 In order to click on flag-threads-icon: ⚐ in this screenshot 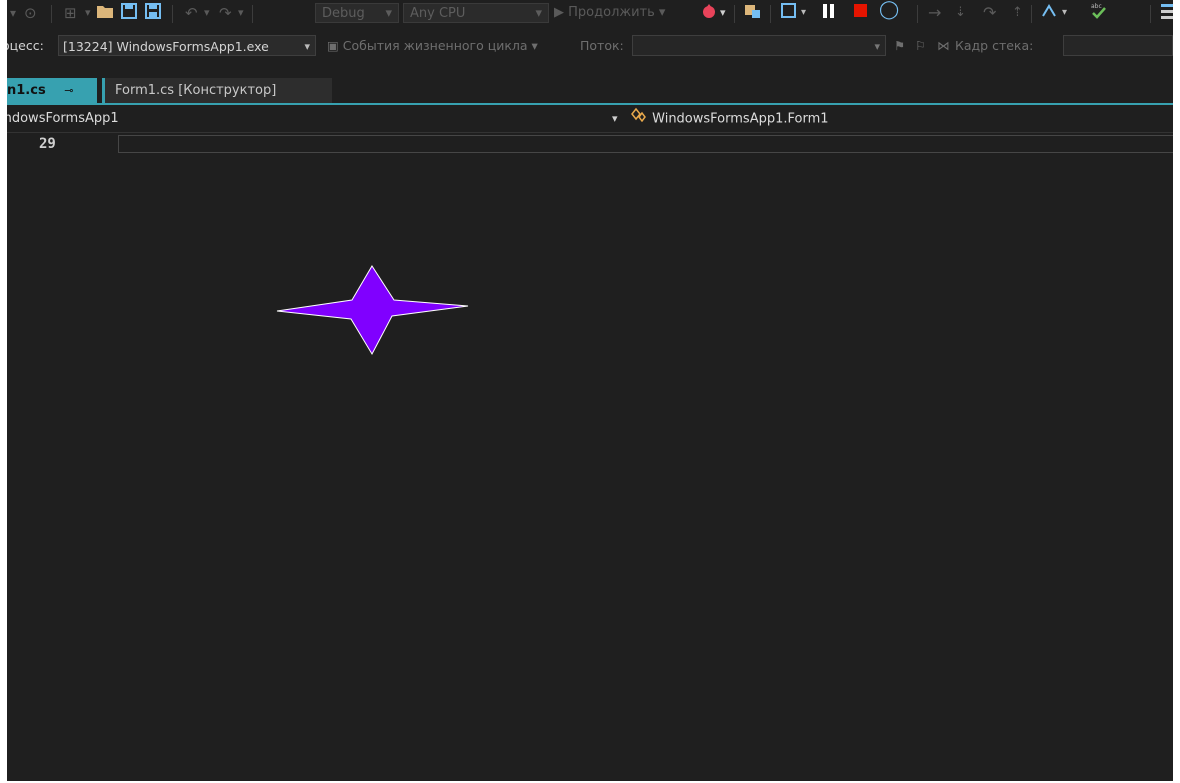, I will do `click(920, 45)`.